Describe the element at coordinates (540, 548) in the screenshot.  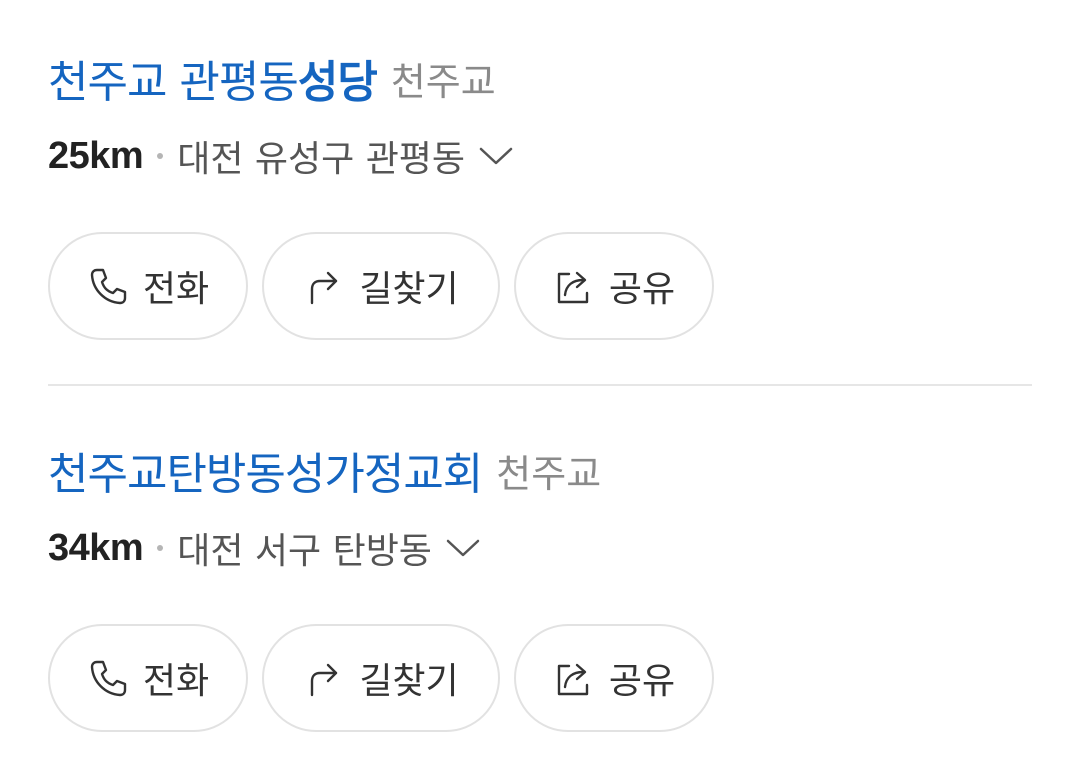
I see `meta-row: 34km 대전 서구 탄방동` at that location.